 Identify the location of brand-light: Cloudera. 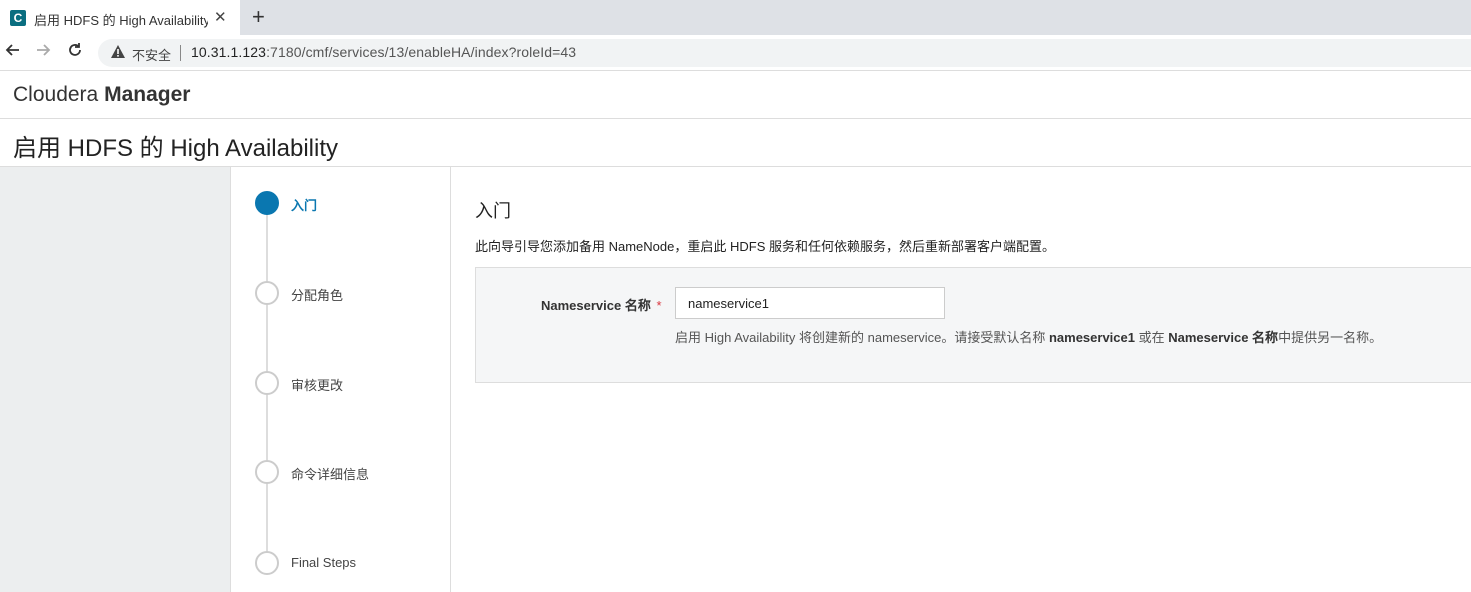
(56, 94).